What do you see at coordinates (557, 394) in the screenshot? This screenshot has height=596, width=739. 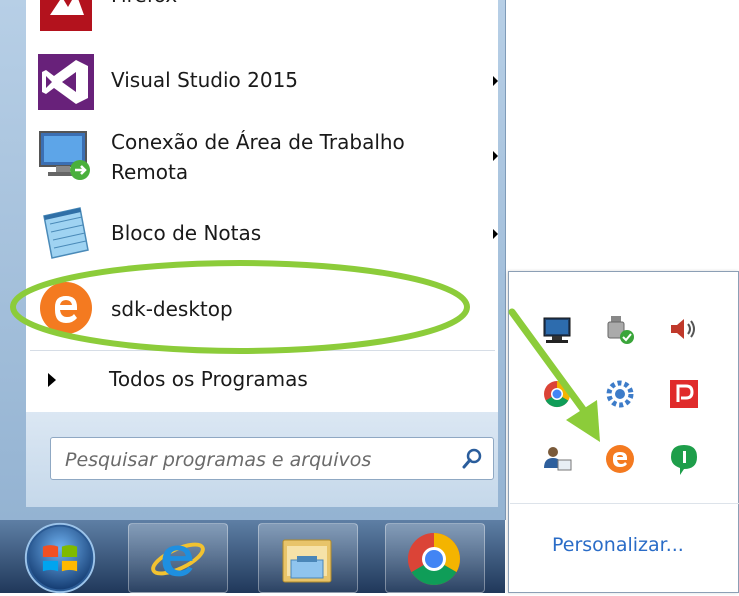 I see `chrome-tray-icon` at bounding box center [557, 394].